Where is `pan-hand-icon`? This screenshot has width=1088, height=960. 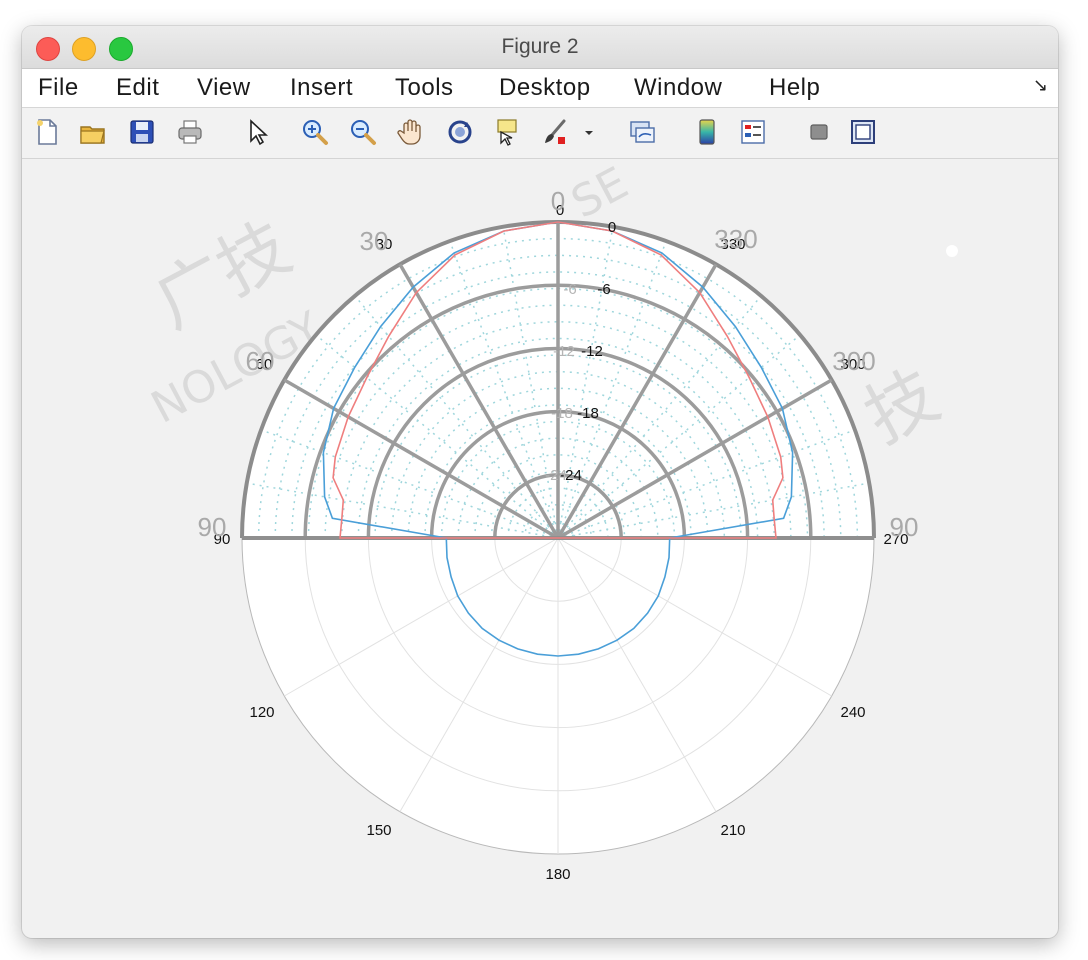 pan-hand-icon is located at coordinates (411, 132).